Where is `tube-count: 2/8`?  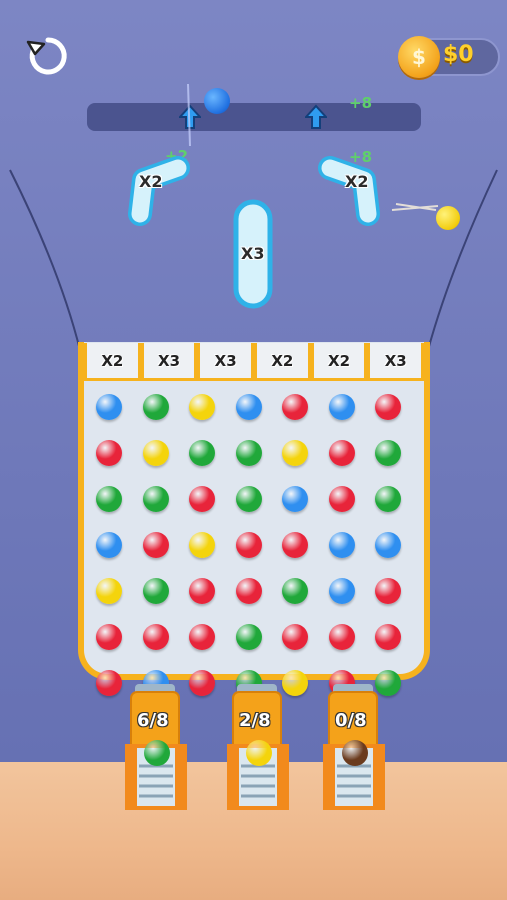 tube-count: 2/8 is located at coordinates (255, 720).